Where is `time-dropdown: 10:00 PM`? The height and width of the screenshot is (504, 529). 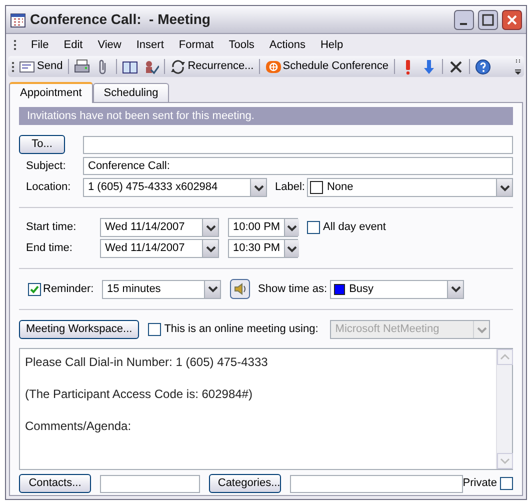 time-dropdown: 10:00 PM is located at coordinates (263, 227).